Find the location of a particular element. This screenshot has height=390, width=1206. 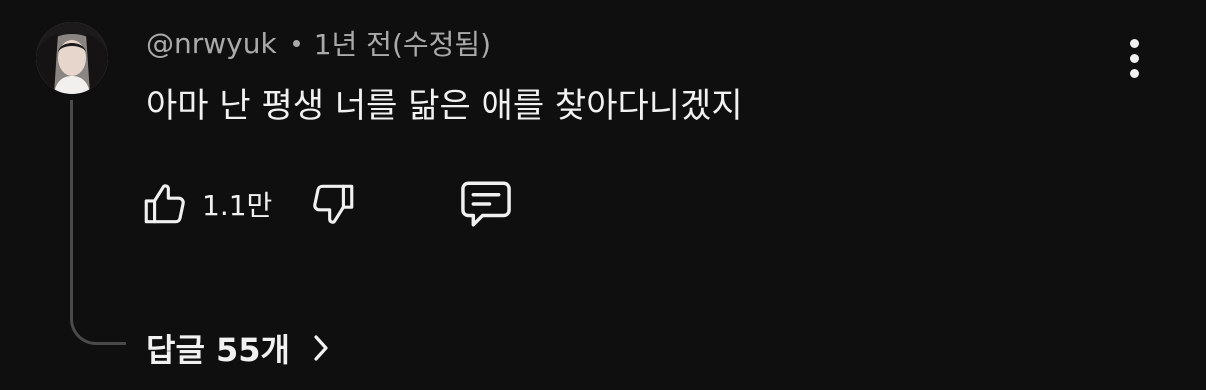

comment-header: @nrwyuk 1년 전(수정됨) is located at coordinates (318, 43).